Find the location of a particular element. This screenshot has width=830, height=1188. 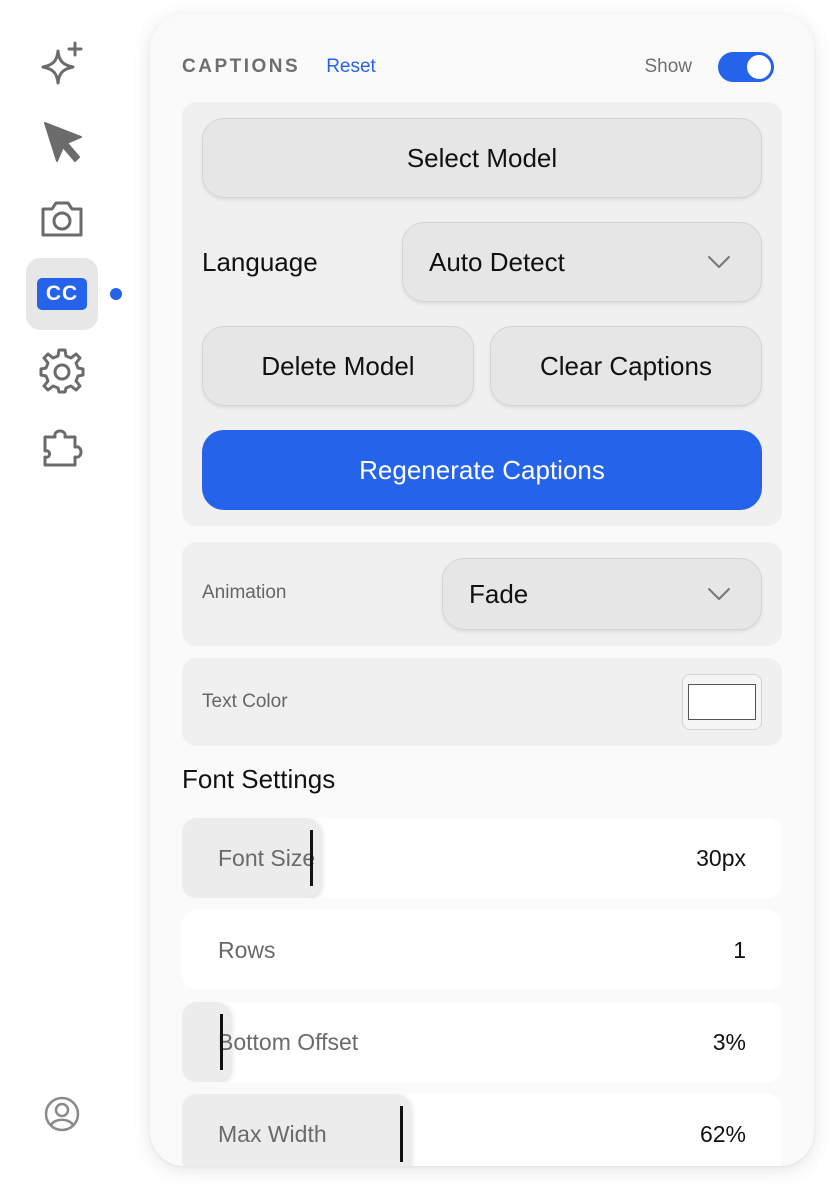

rows-slider: Rows 1 is located at coordinates (482, 950).